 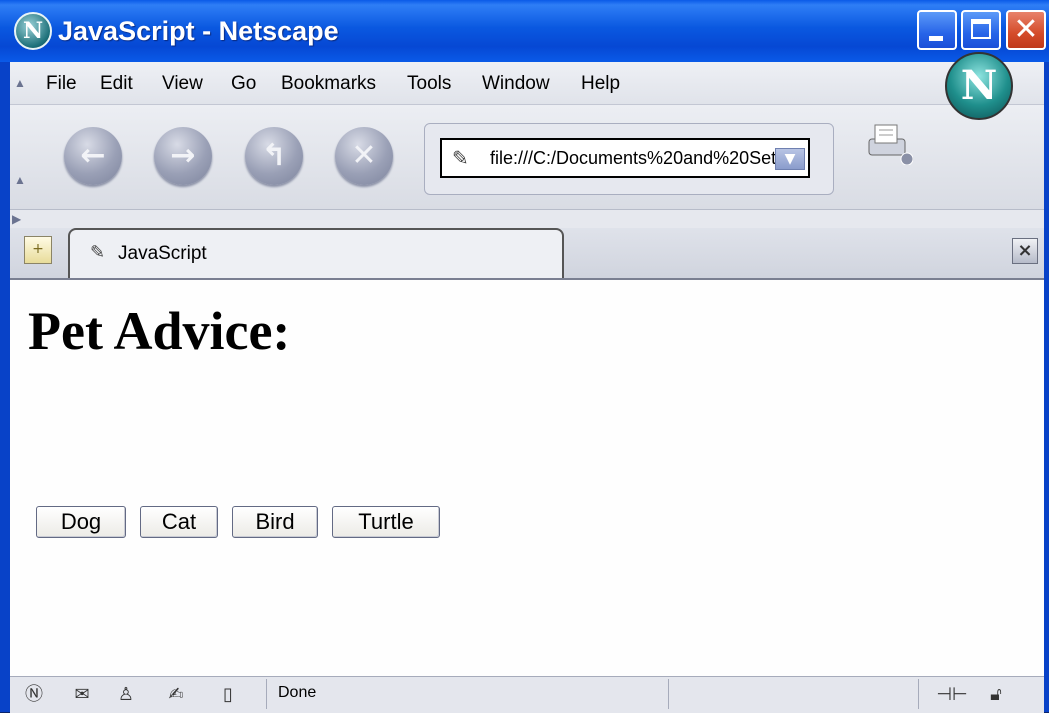 I want to click on close-tab-button: ×, so click(x=1025, y=251).